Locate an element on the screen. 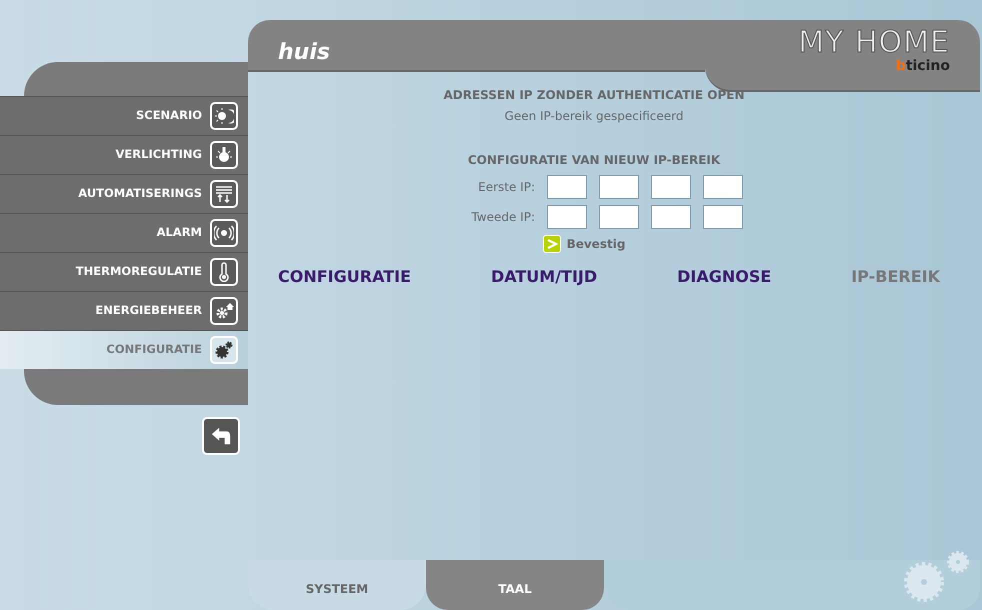 Image resolution: width=982 pixels, height=610 pixels. page-title: huis is located at coordinates (304, 53).